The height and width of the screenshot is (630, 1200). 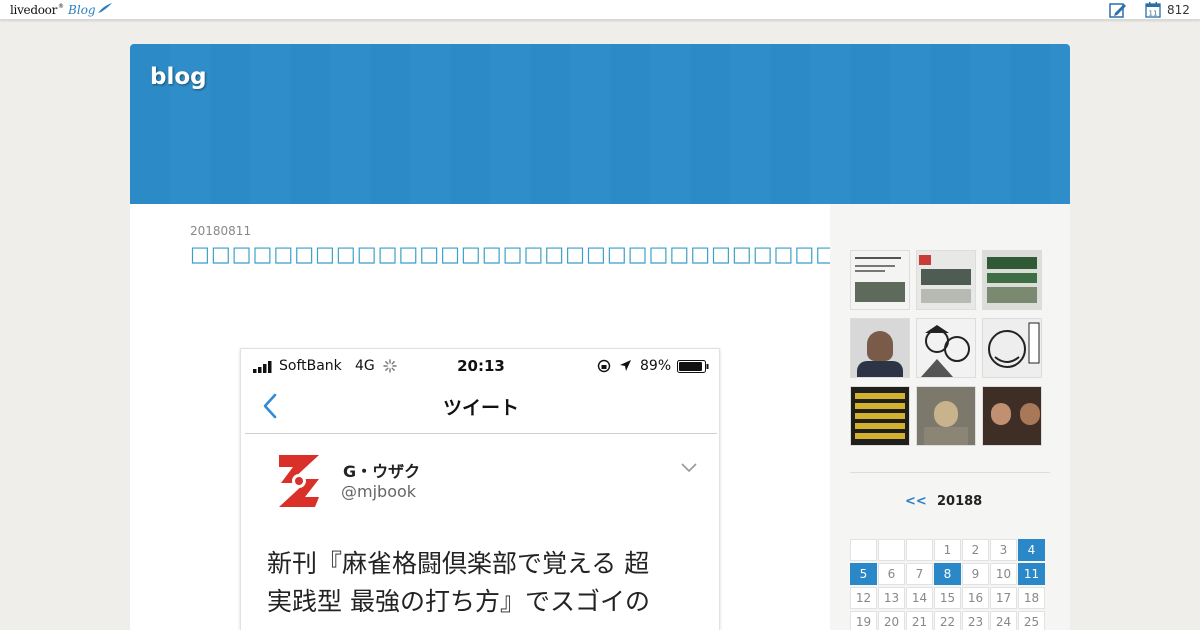 I want to click on battery-icon, so click(x=693, y=366).